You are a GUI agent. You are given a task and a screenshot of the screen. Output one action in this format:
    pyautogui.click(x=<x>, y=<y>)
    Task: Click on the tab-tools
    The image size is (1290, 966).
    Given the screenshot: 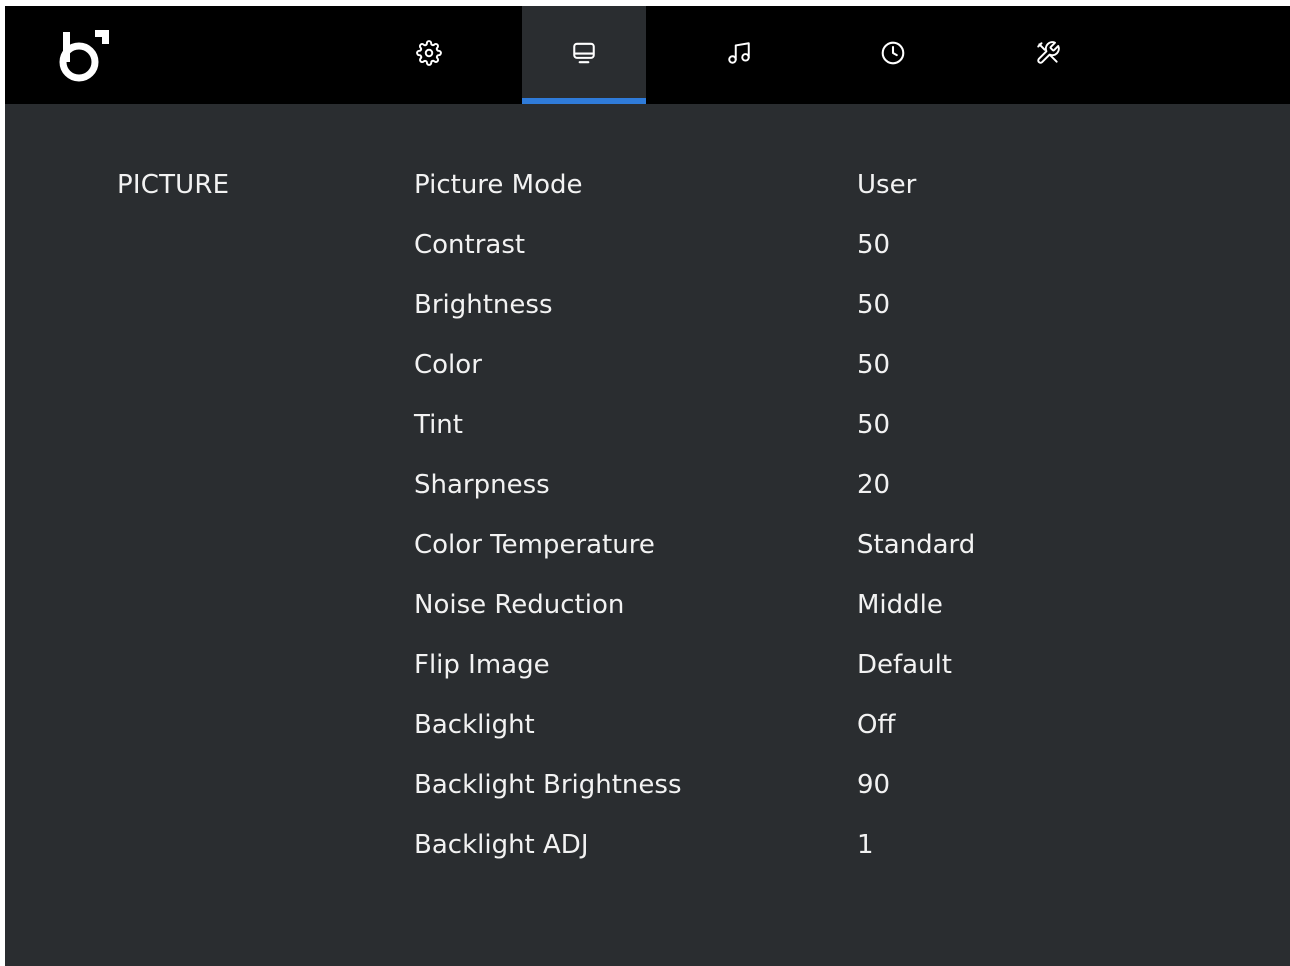 What is the action you would take?
    pyautogui.click(x=1048, y=55)
    